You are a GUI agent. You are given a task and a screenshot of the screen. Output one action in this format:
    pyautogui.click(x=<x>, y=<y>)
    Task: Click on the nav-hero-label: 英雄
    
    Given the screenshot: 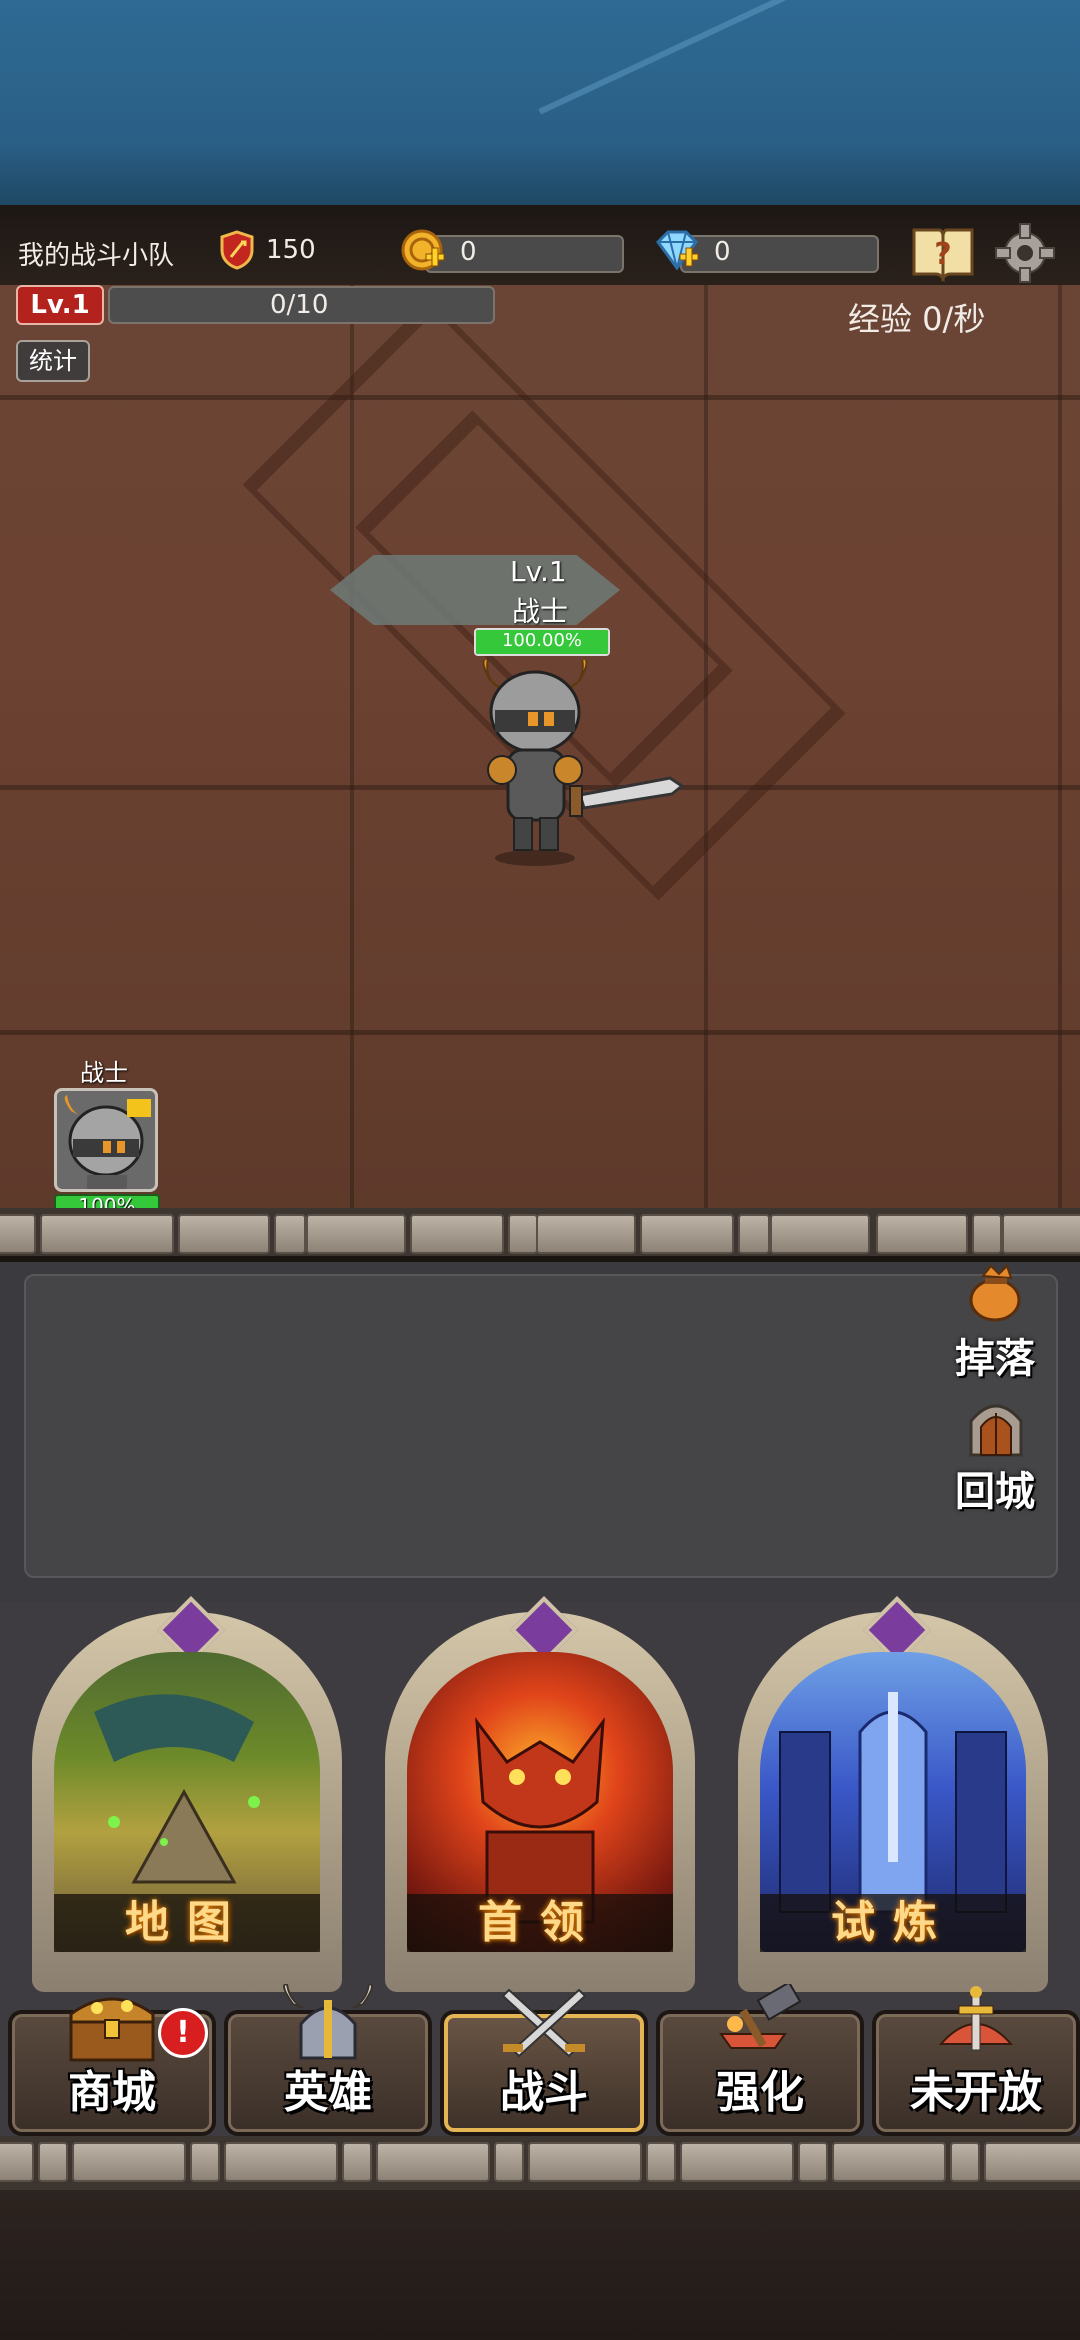 What is the action you would take?
    pyautogui.click(x=328, y=2092)
    